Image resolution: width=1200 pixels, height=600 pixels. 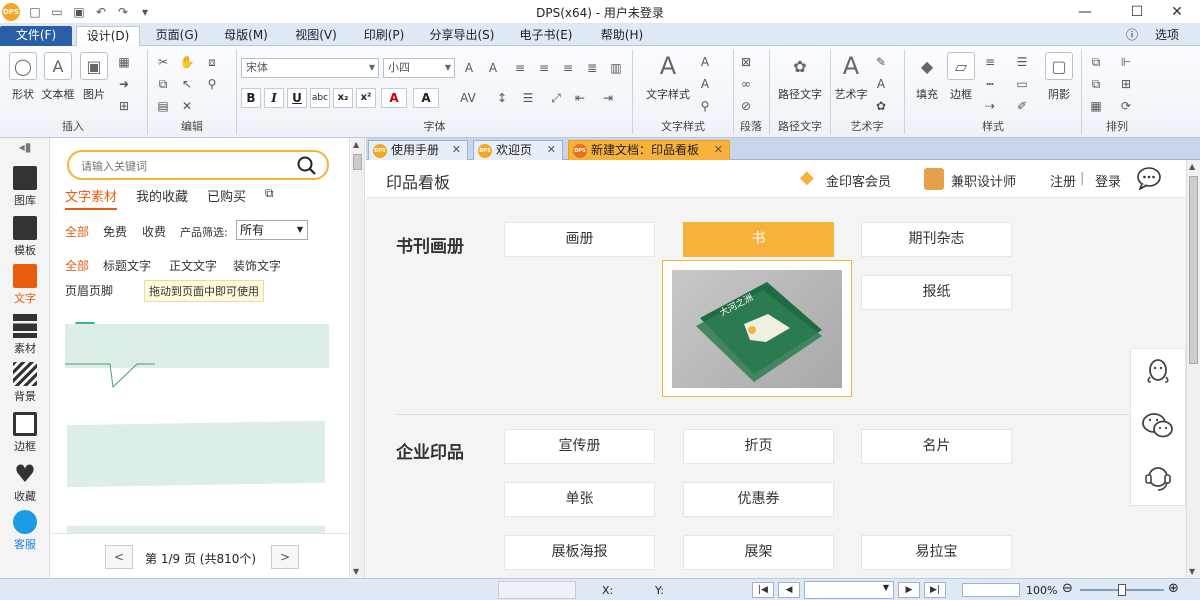 What do you see at coordinates (163, 62) in the screenshot?
I see `cut-icon: ✂` at bounding box center [163, 62].